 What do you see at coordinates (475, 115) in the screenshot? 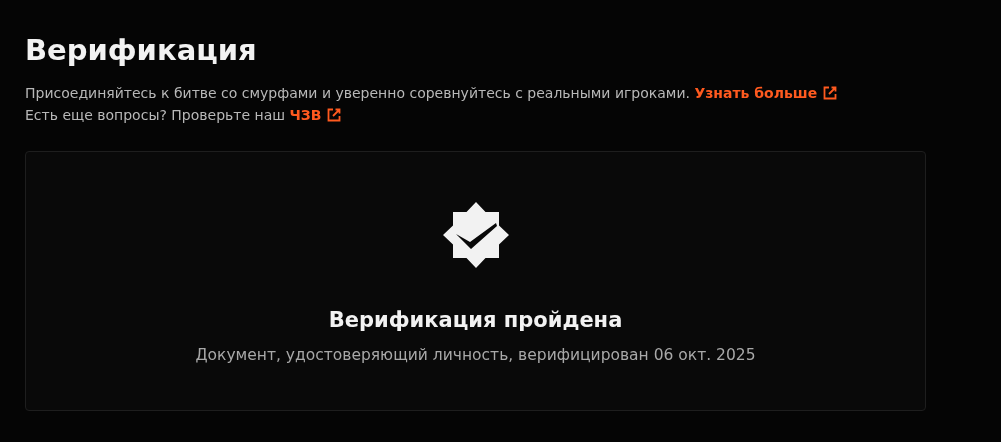
I see `intro-text: Есть еще вопросы? Проверьте наш ЧЗВ` at bounding box center [475, 115].